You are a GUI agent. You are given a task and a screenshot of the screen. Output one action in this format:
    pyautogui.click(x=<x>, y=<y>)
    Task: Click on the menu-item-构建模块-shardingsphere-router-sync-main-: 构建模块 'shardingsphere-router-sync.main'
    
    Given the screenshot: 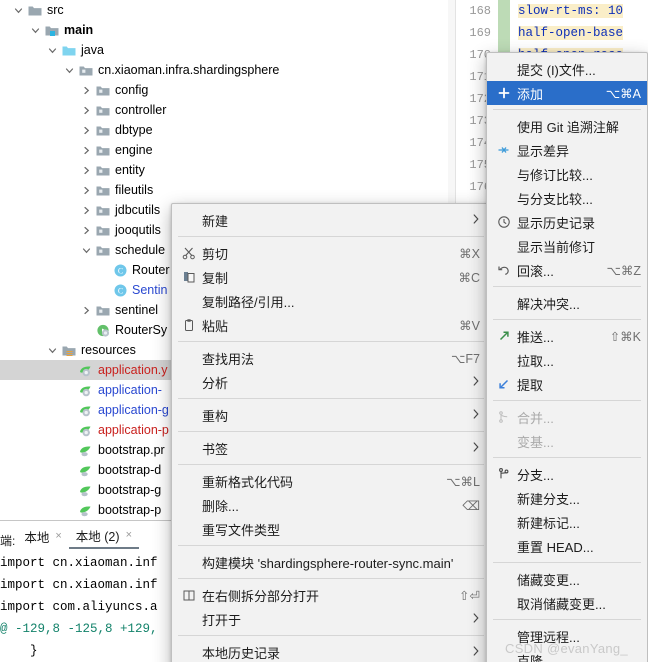 What is the action you would take?
    pyautogui.click(x=331, y=562)
    